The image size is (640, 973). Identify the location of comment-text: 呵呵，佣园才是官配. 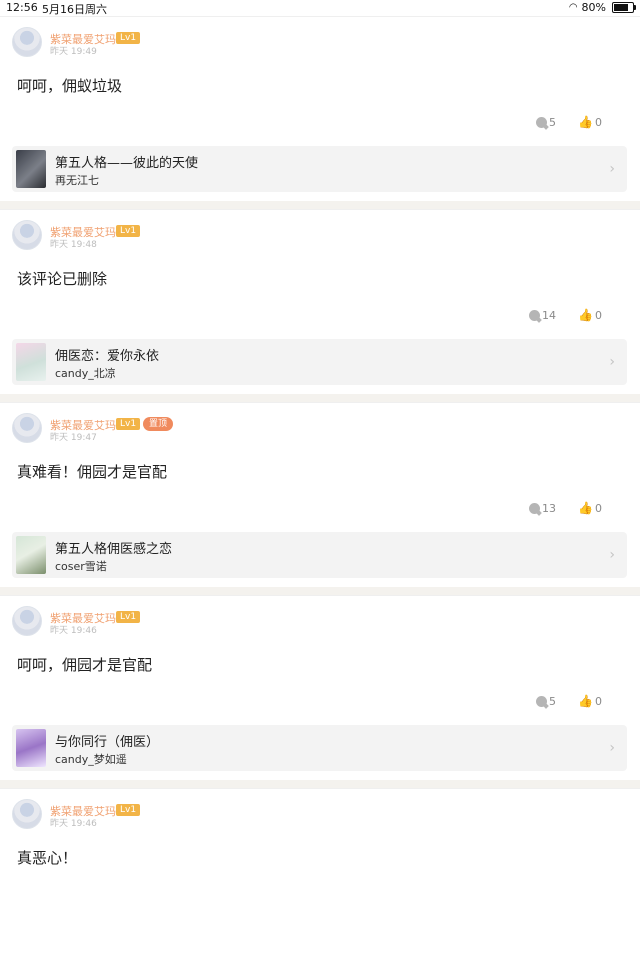
(85, 665).